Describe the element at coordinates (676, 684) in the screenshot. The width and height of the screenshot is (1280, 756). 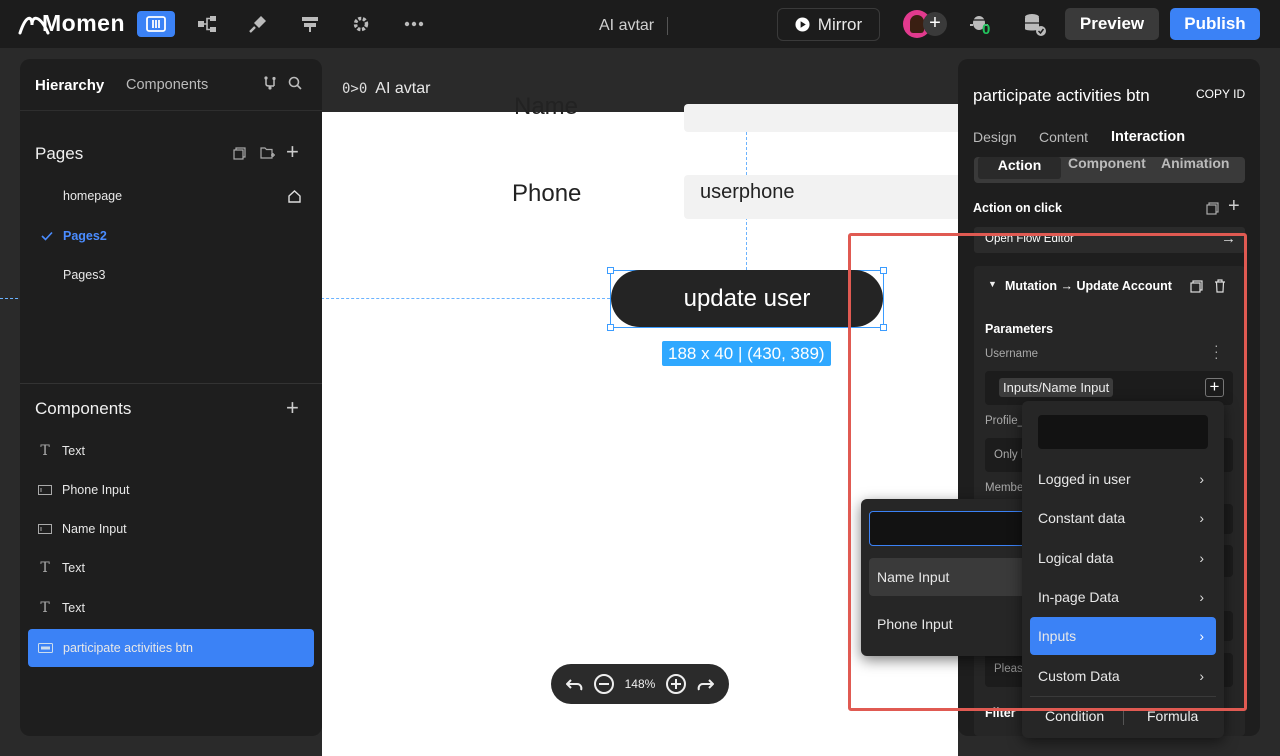
I see `zoom-in-icon` at that location.